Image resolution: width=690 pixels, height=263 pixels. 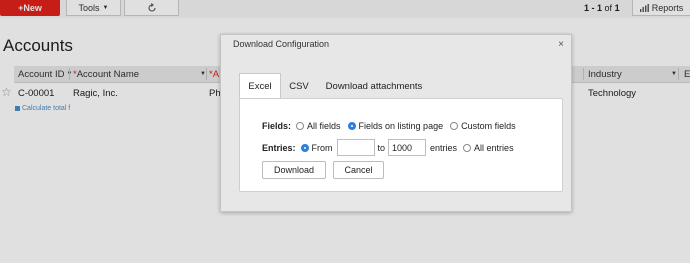 I want to click on tab-excel: Excel, so click(x=260, y=86).